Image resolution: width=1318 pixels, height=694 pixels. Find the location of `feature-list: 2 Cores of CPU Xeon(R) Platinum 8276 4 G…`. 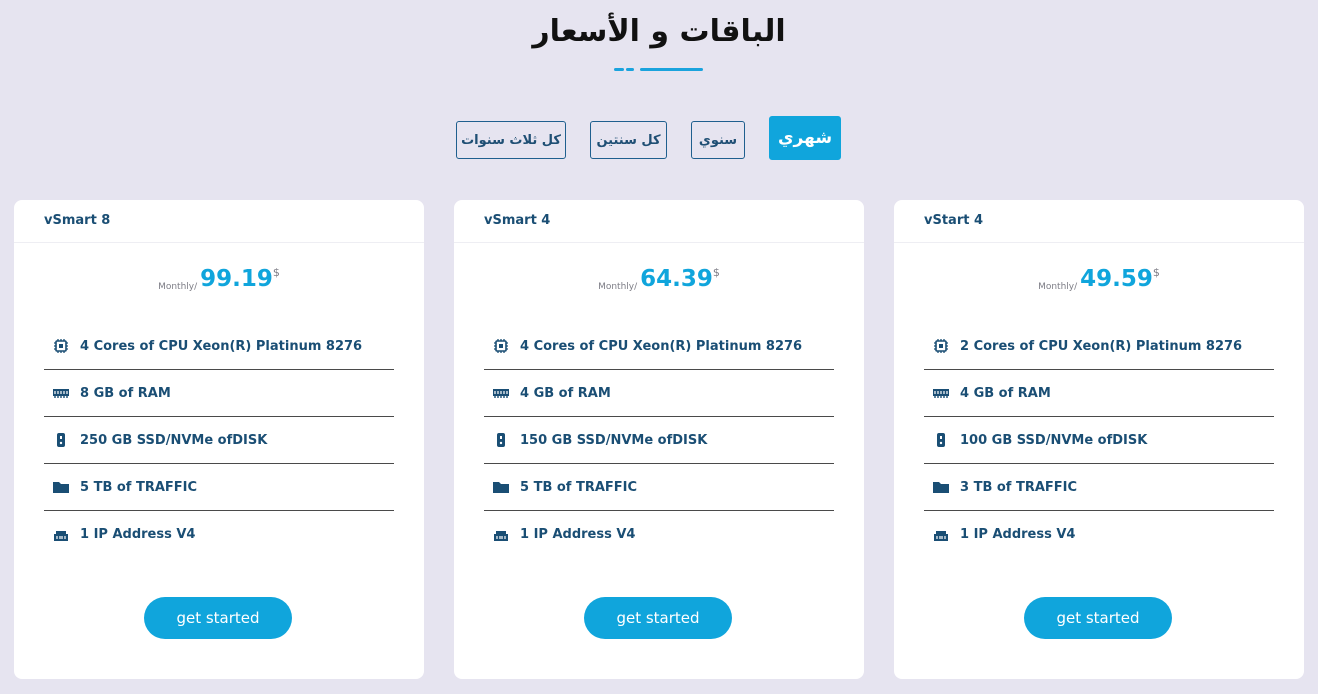

feature-list: 2 Cores of CPU Xeon(R) Platinum 8276 4 G… is located at coordinates (1099, 440).